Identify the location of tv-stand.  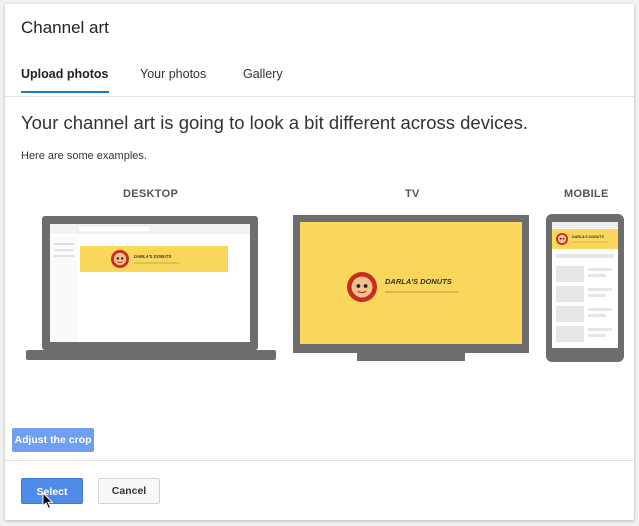
(411, 357).